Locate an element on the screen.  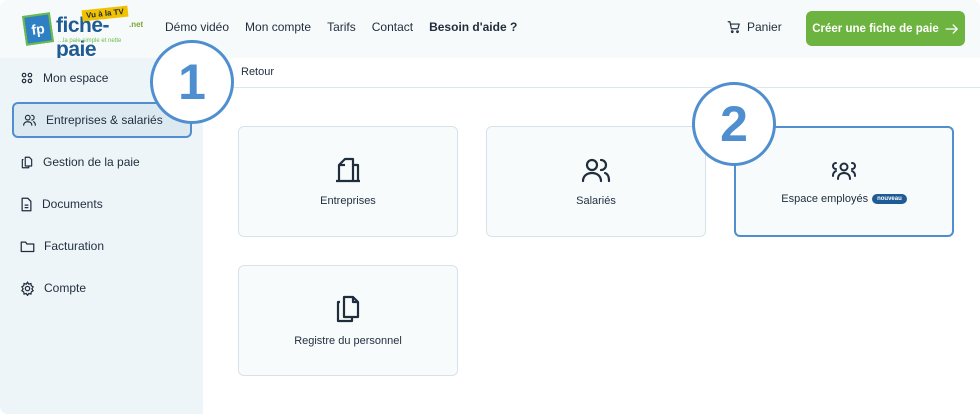
divider is located at coordinates (591, 87).